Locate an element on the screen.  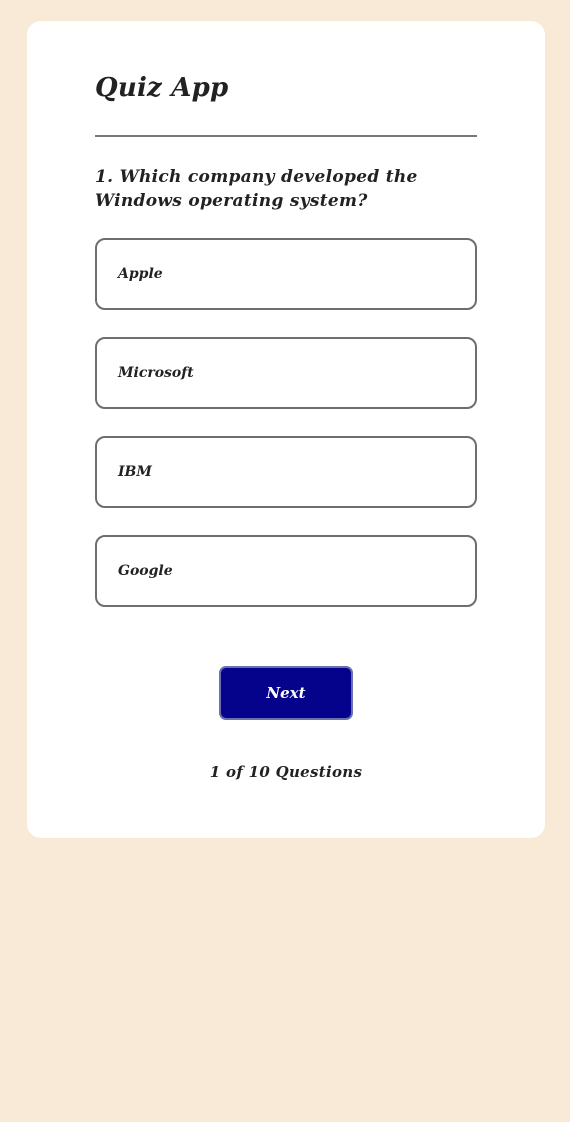
answer-option-microsoft: Microsoft is located at coordinates (286, 373).